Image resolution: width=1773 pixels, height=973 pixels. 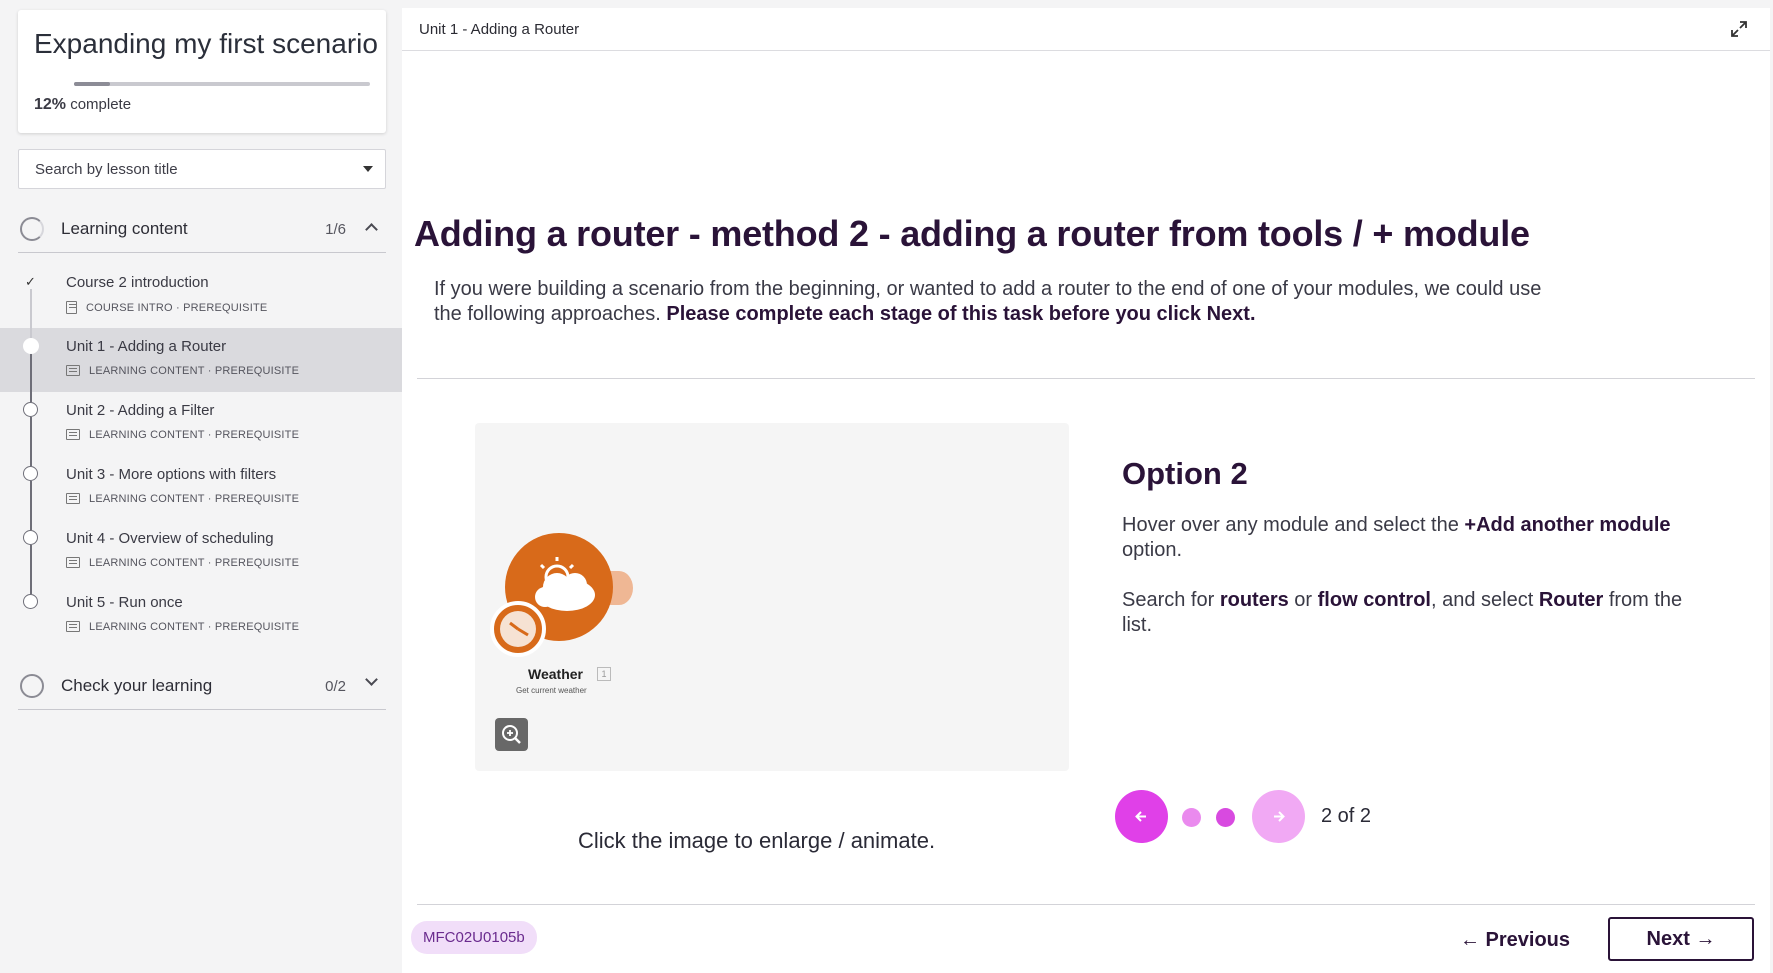 I want to click on caret-down-icon, so click(x=368, y=169).